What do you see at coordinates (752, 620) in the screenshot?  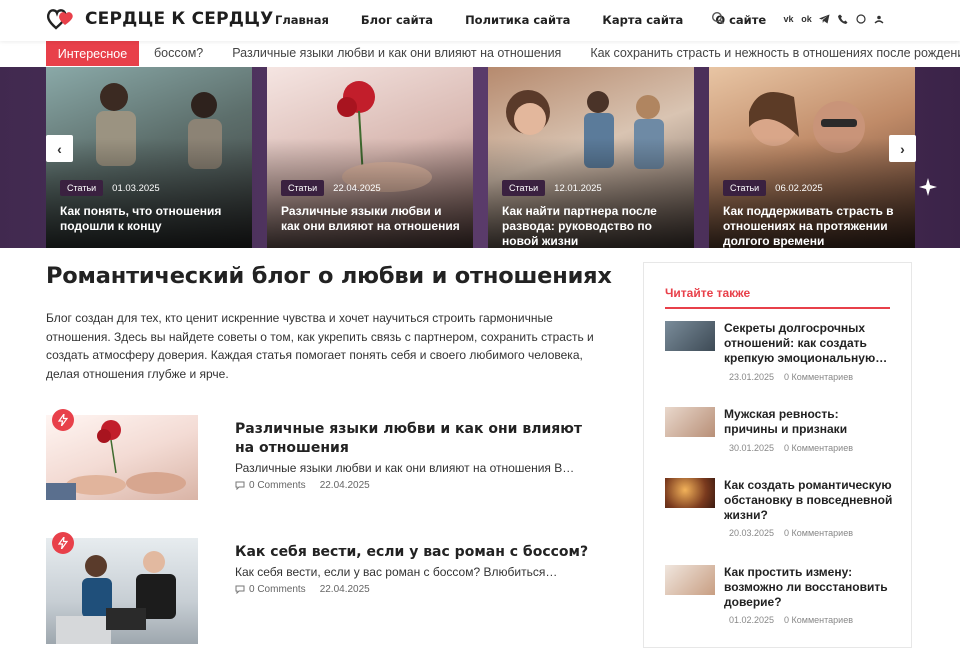 I see `related-date: 01.02.2025` at bounding box center [752, 620].